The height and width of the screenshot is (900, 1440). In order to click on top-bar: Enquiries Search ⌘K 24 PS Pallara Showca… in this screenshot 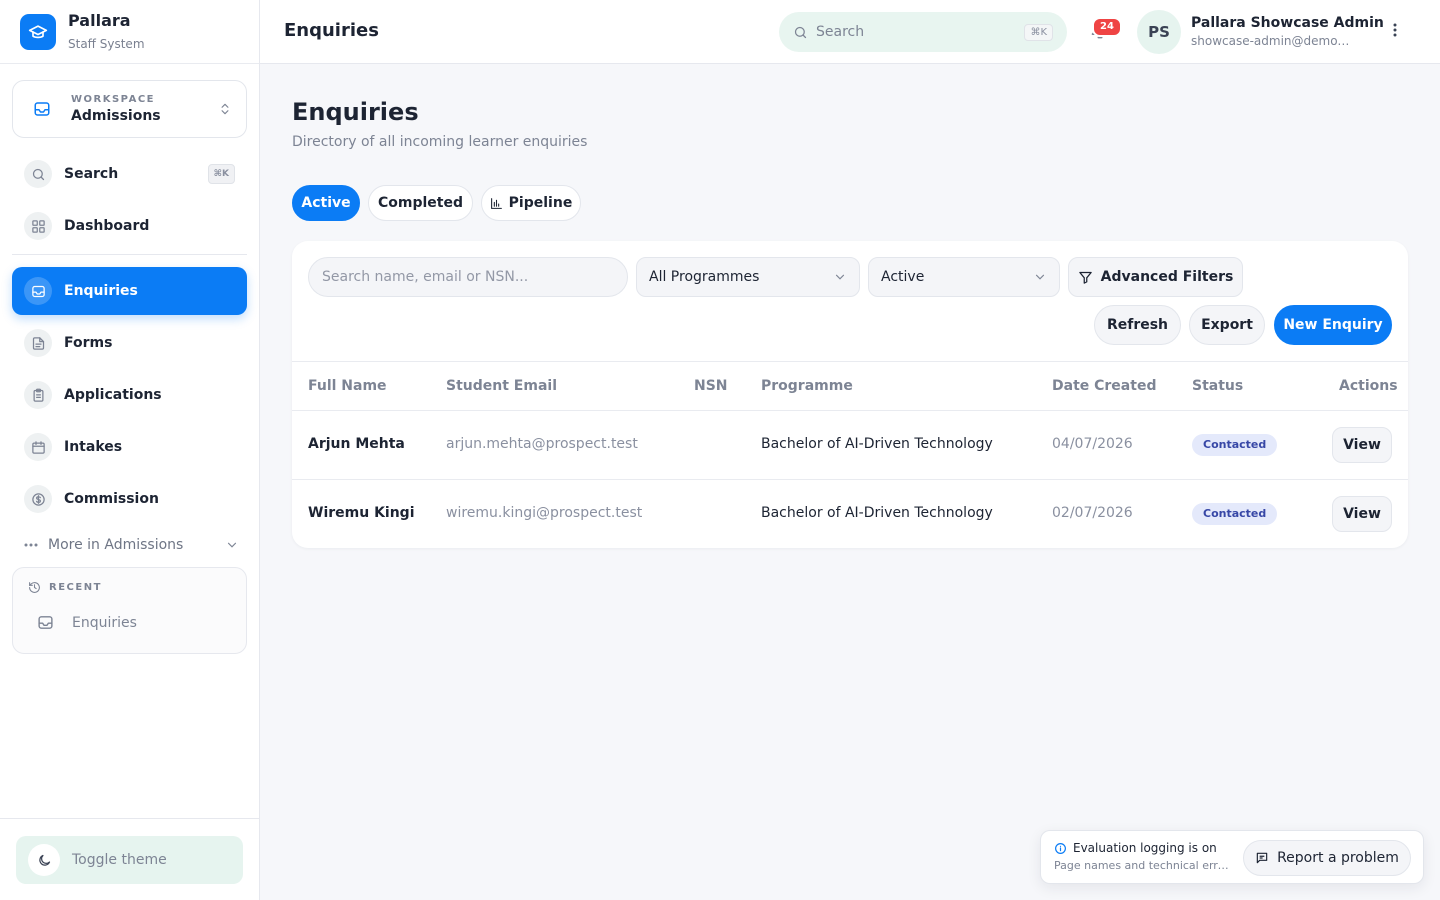, I will do `click(850, 32)`.